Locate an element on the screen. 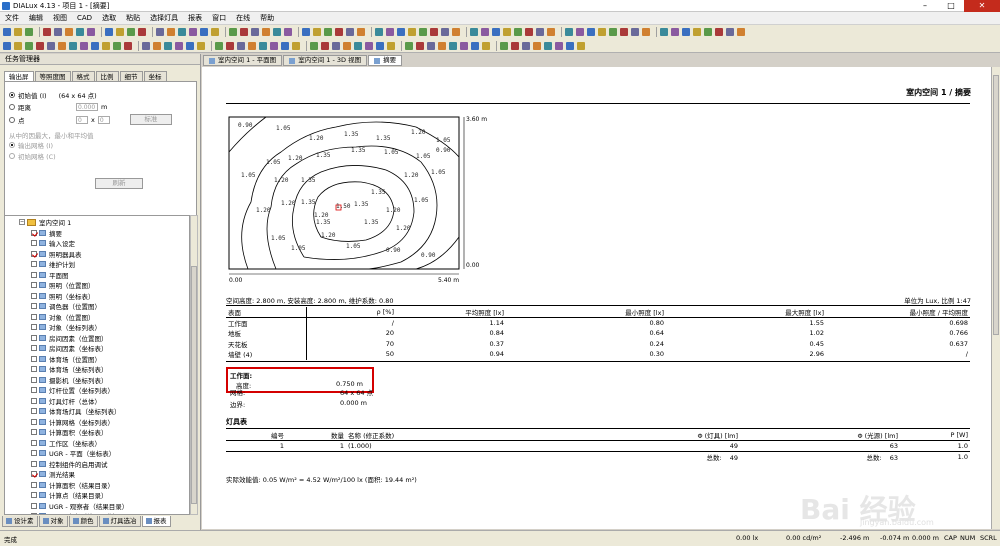 This screenshot has width=1000, height=546. minimize-button: – is located at coordinates (925, 6).